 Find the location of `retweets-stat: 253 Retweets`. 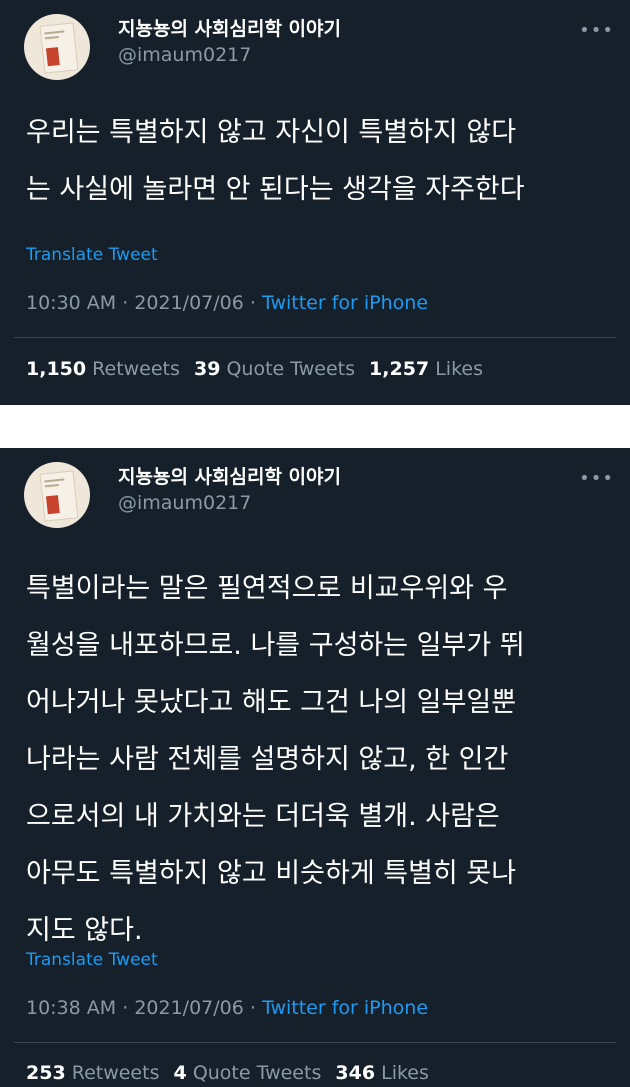

retweets-stat: 253 Retweets is located at coordinates (92, 1073).